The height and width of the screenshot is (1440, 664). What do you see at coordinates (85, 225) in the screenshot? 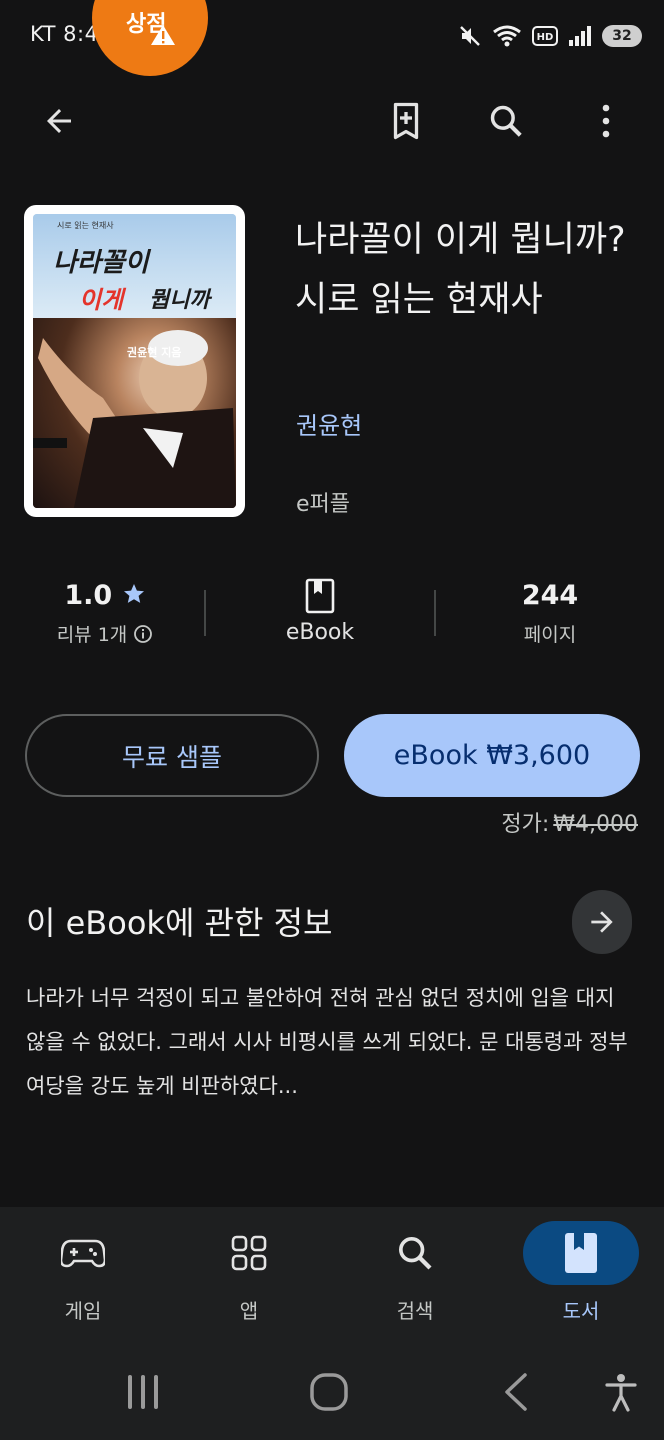
I see `cover-series-text: 시로 읽는 현재사` at bounding box center [85, 225].